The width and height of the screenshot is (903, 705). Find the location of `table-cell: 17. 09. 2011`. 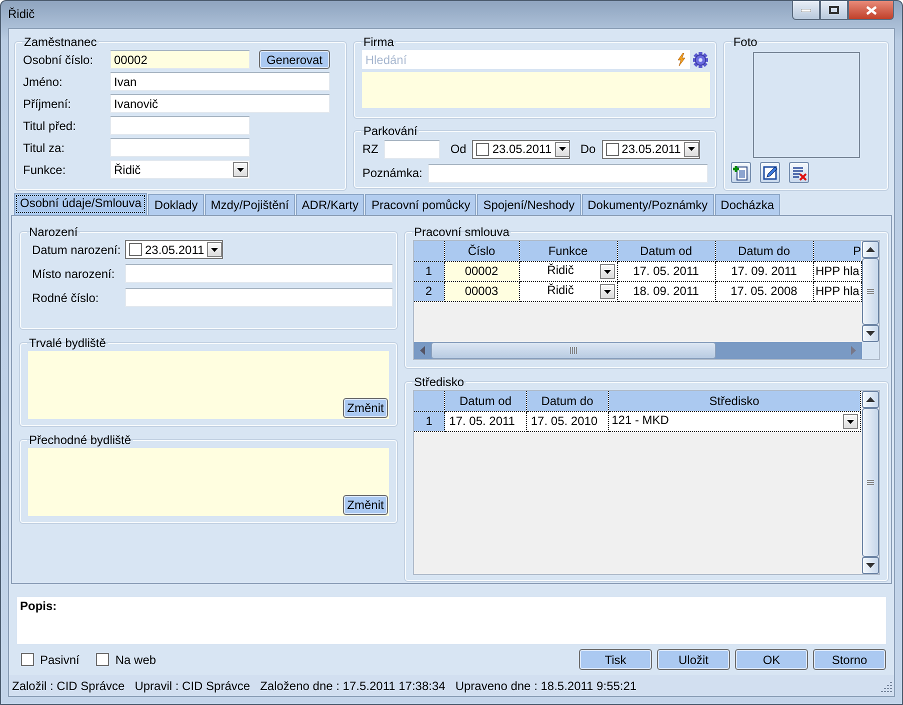

table-cell: 17. 09. 2011 is located at coordinates (764, 271).